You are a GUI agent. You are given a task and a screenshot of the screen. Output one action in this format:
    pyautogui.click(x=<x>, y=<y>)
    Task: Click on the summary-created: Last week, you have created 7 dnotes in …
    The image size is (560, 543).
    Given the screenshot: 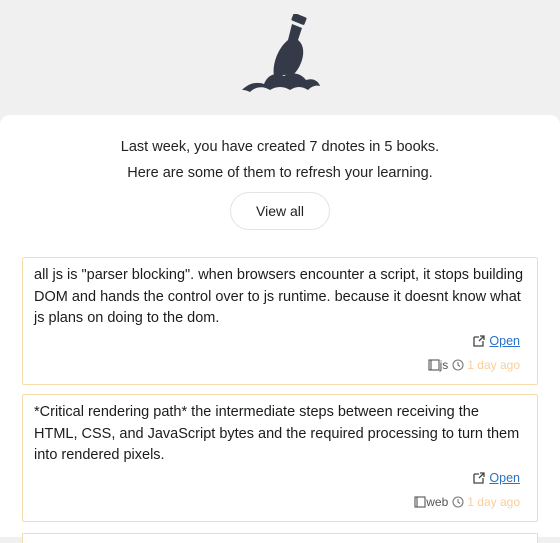 What is the action you would take?
    pyautogui.click(x=280, y=147)
    